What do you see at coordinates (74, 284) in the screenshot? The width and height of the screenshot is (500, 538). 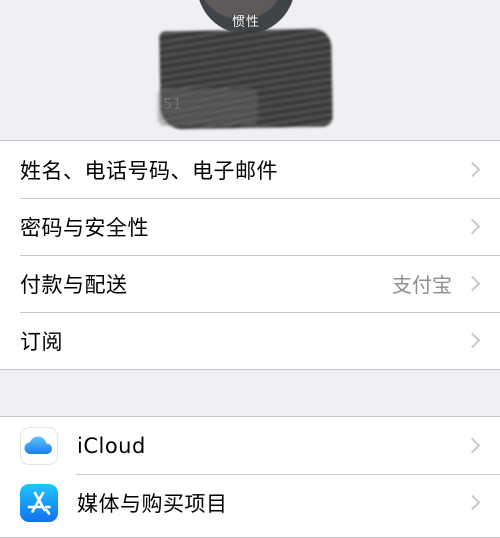 I see `row-label: 付款与配送` at bounding box center [74, 284].